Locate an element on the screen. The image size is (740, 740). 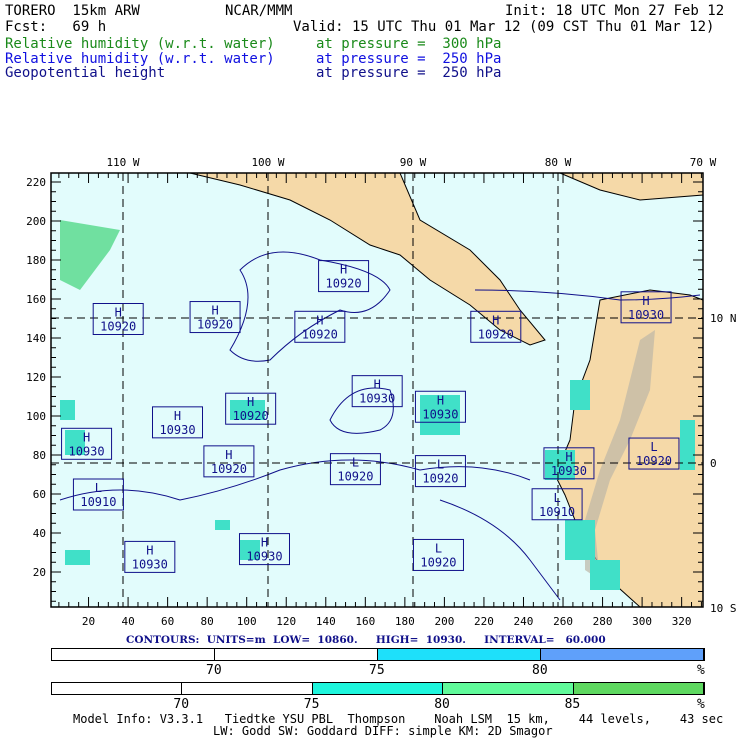
longitude-label: 110 W is located at coordinates (122, 162).